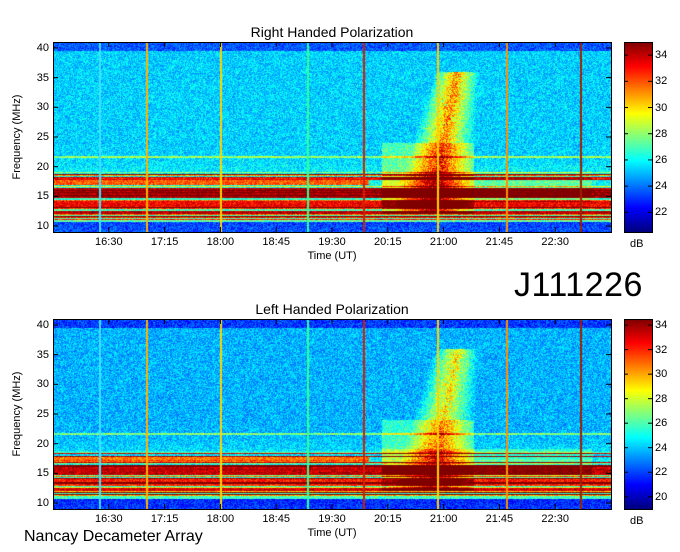 The image size is (680, 552). What do you see at coordinates (164, 519) in the screenshot?
I see `bottom-x-tick-label: 17:15` at bounding box center [164, 519].